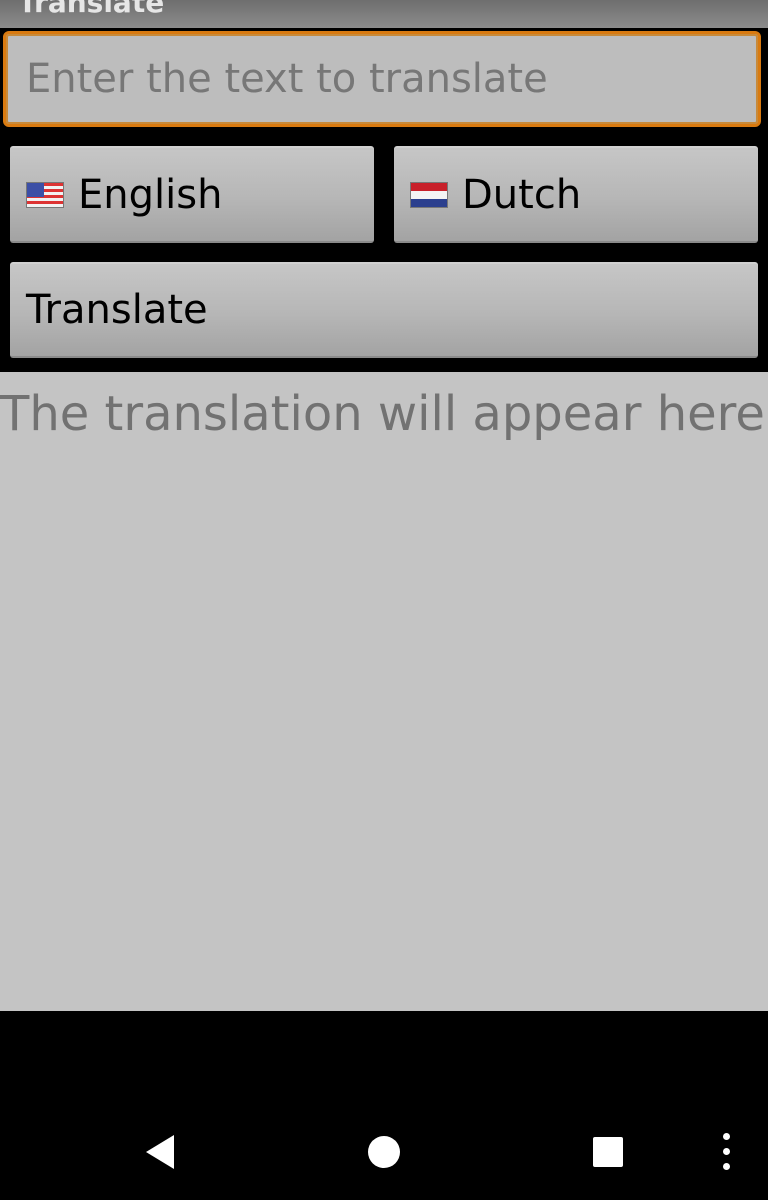  Describe the element at coordinates (384, 14) in the screenshot. I see `title-bar: Translate` at that location.